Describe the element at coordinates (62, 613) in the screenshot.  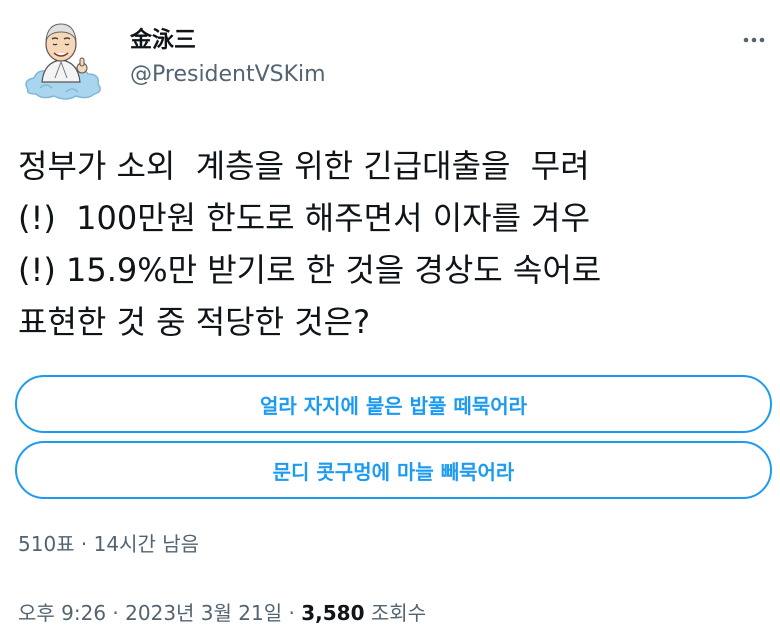
I see `tweet-time: 오후 9:26` at that location.